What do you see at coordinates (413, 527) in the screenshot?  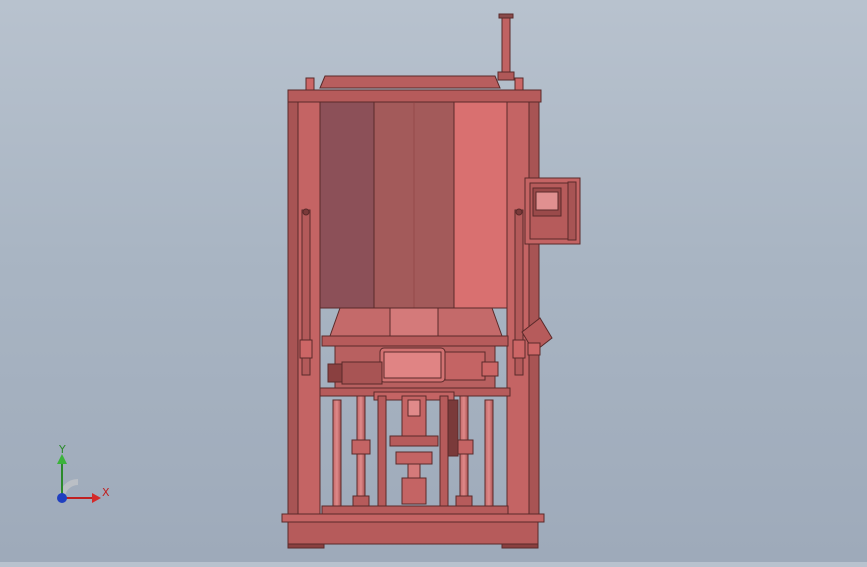 I see `bottom-base` at bounding box center [413, 527].